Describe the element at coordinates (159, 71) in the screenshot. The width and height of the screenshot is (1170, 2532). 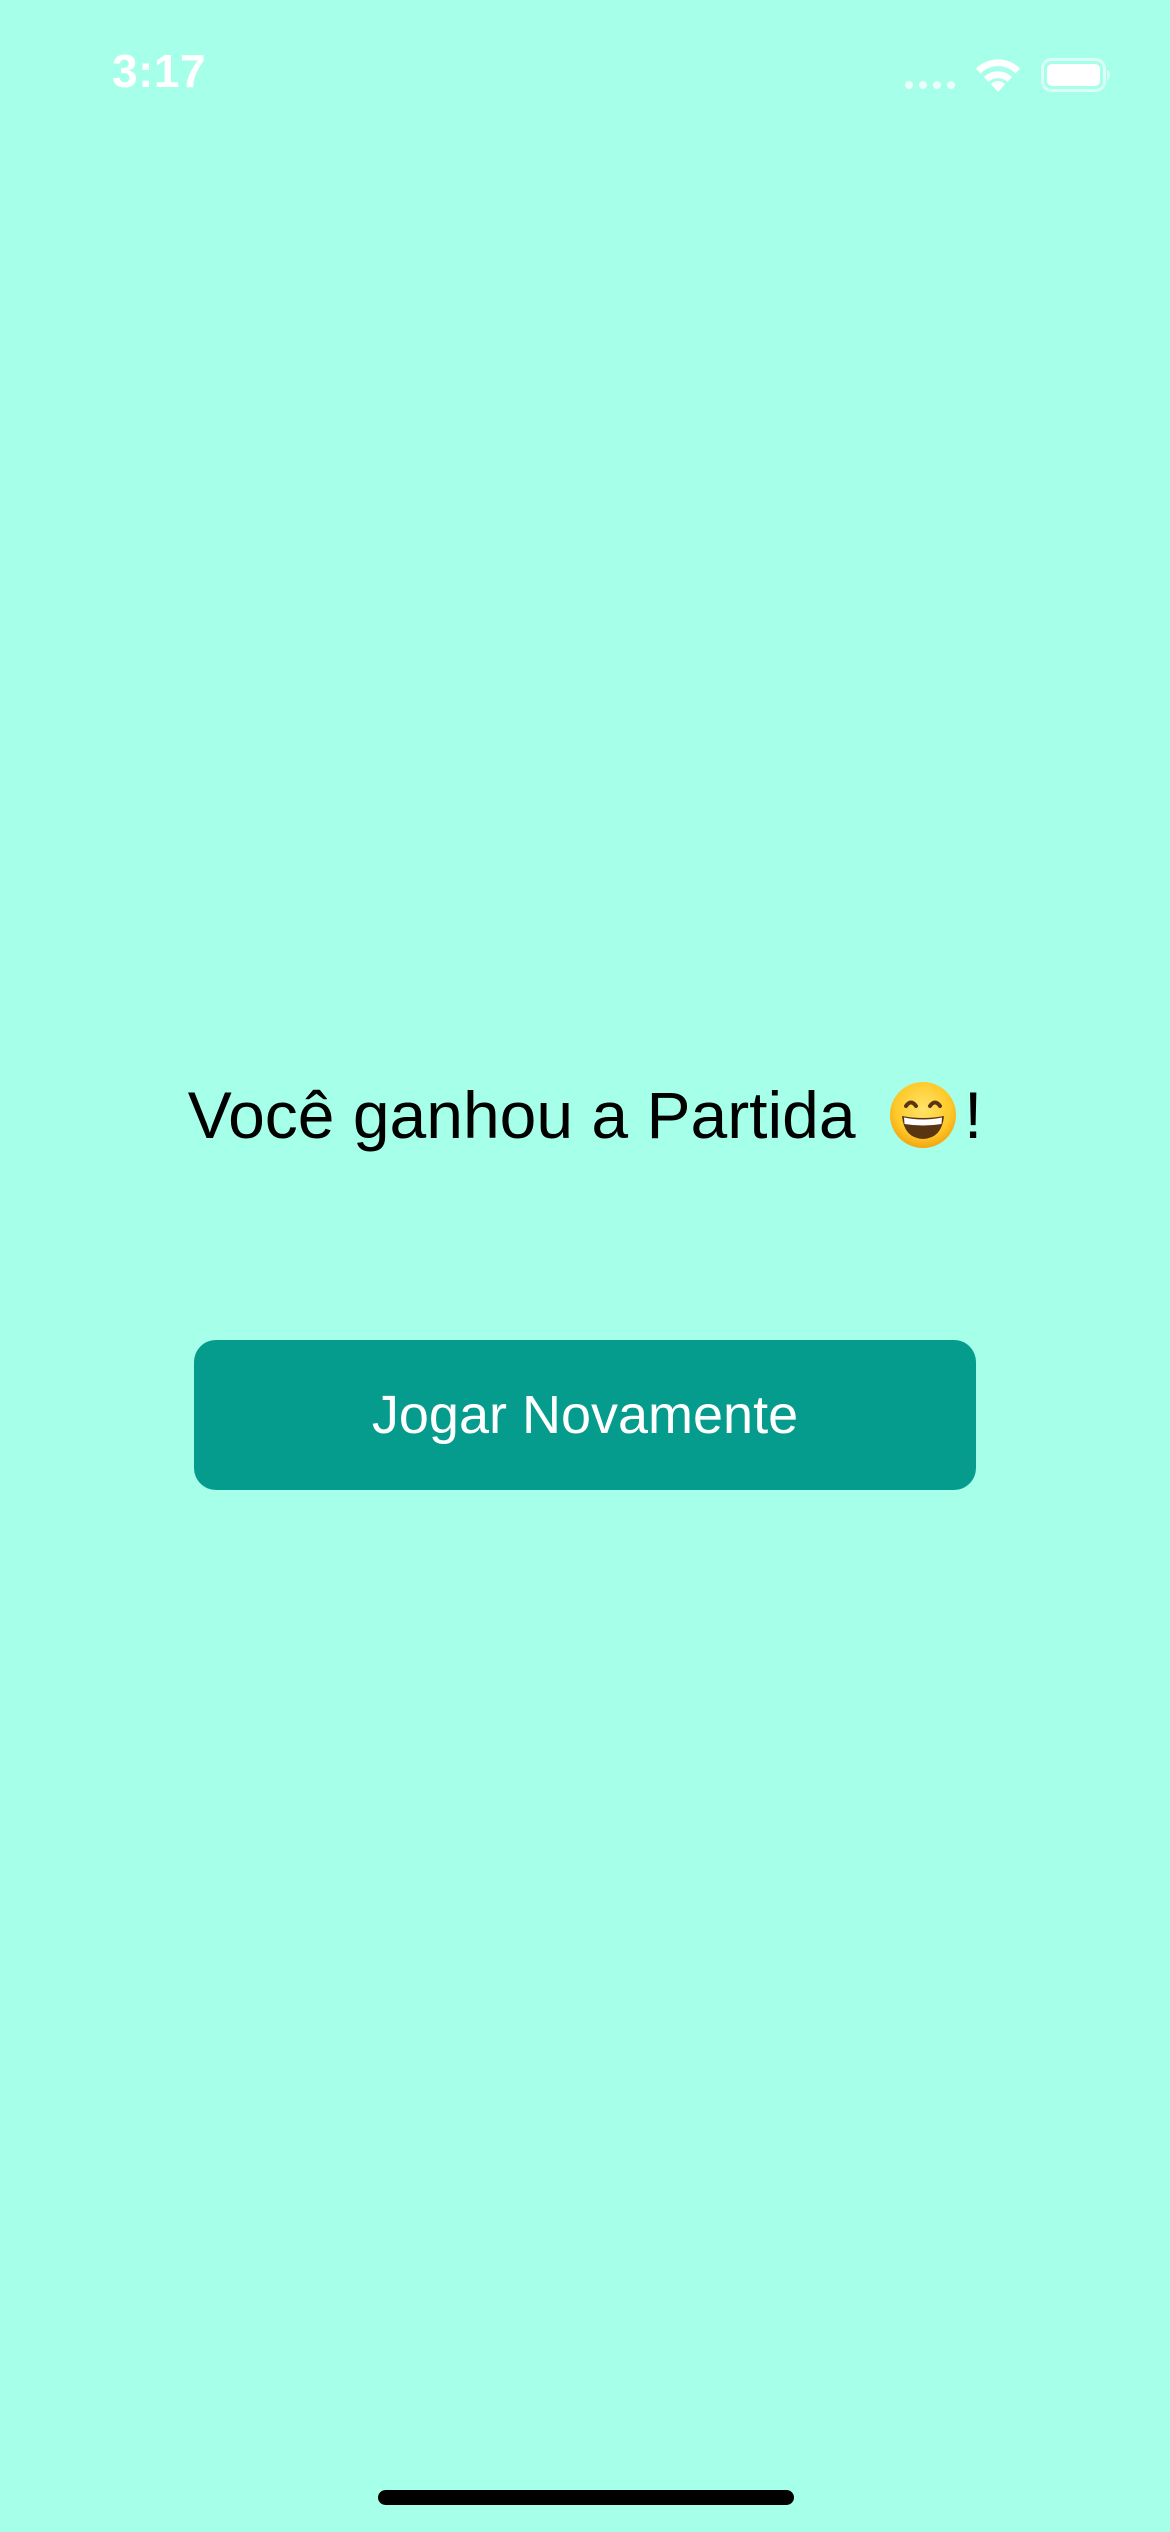
I see `status-time: 3:17` at that location.